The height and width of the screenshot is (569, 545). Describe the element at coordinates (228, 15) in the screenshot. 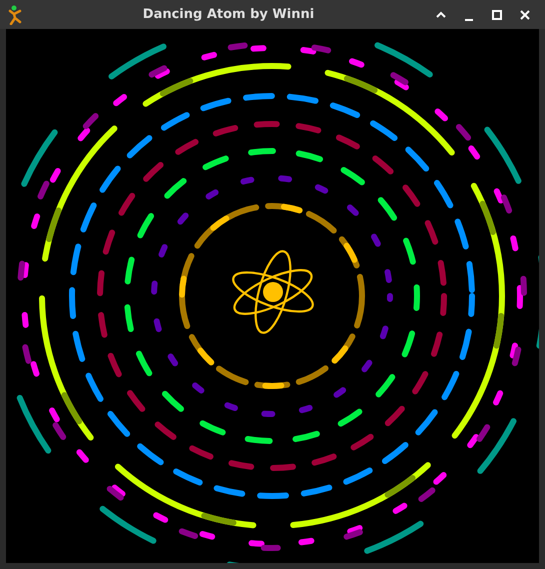

I see `window-title: Dancing Atom by Winni` at that location.